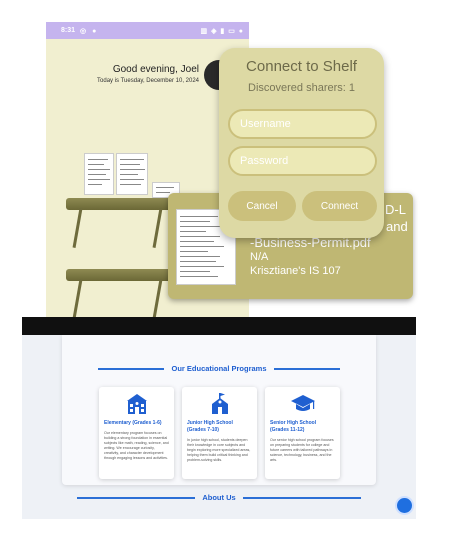  What do you see at coordinates (68, 30) in the screenshot?
I see `status-time: 8:31` at bounding box center [68, 30].